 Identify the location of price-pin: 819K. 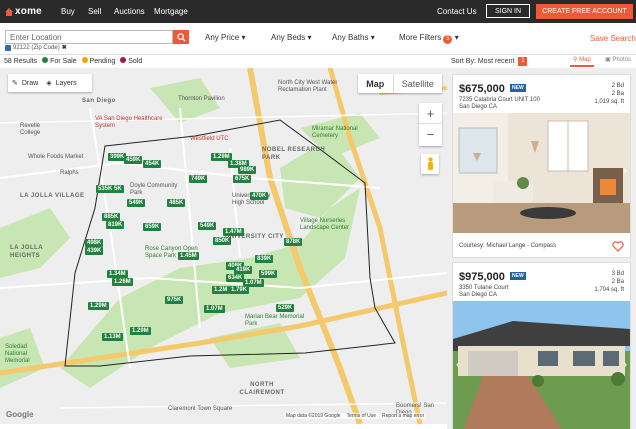
(115, 225).